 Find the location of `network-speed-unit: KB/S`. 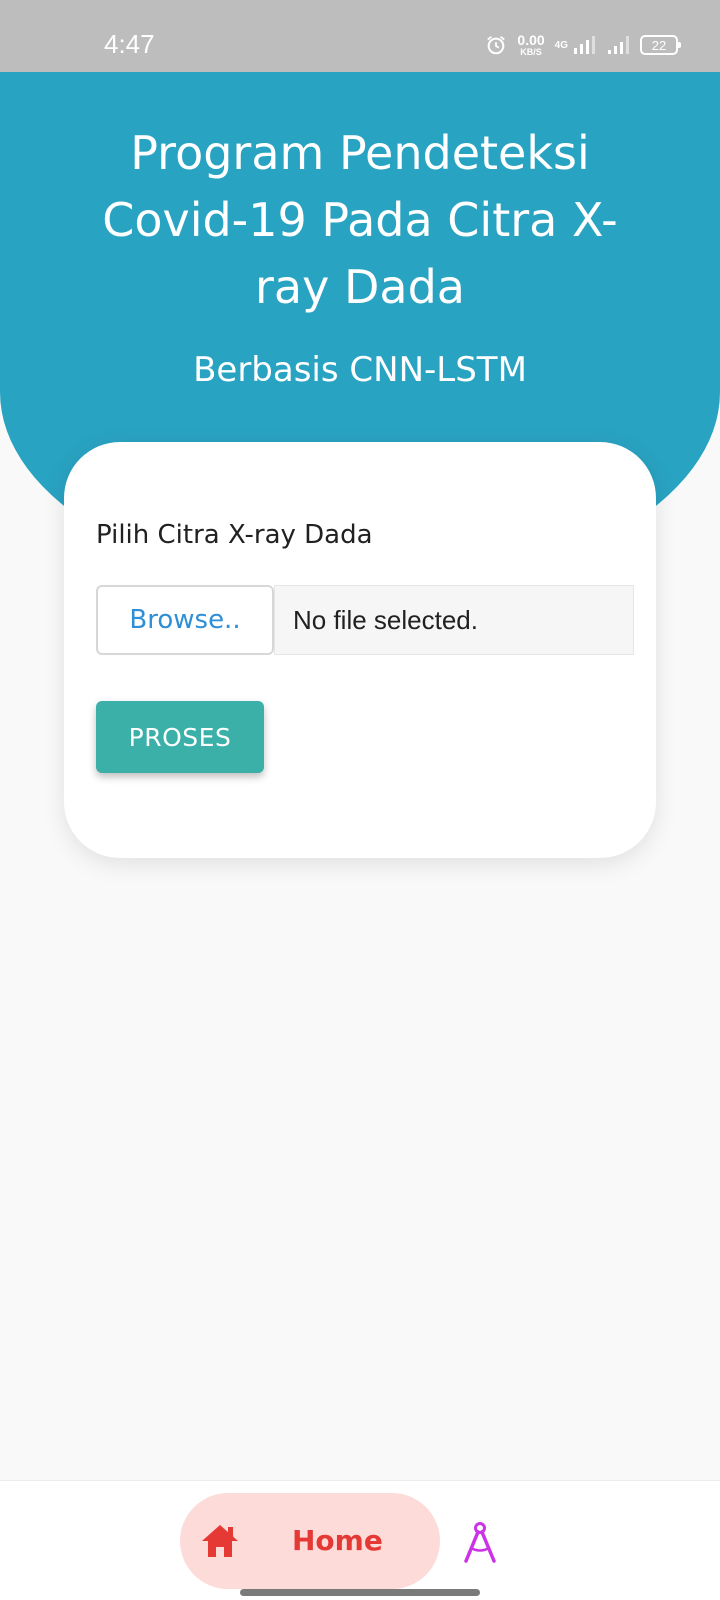

network-speed-unit: KB/S is located at coordinates (531, 52).